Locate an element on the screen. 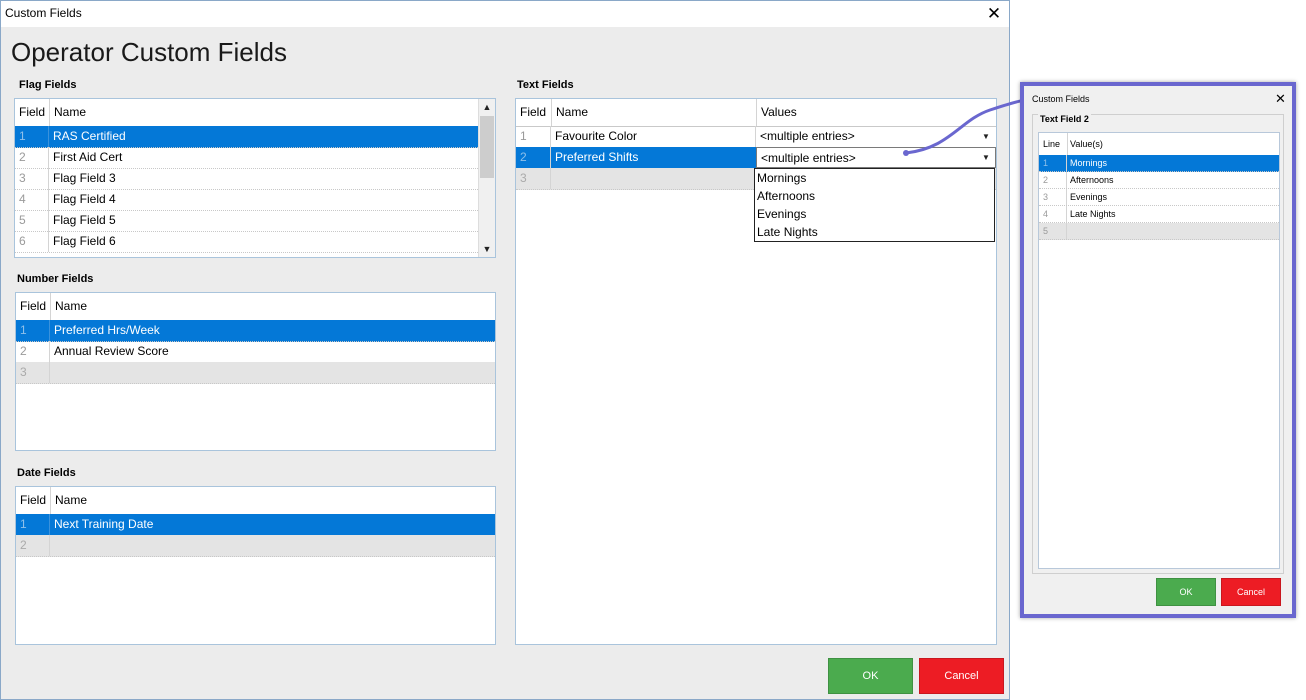 This screenshot has height=700, width=1306. row-name: Favourite Color is located at coordinates (653, 136).